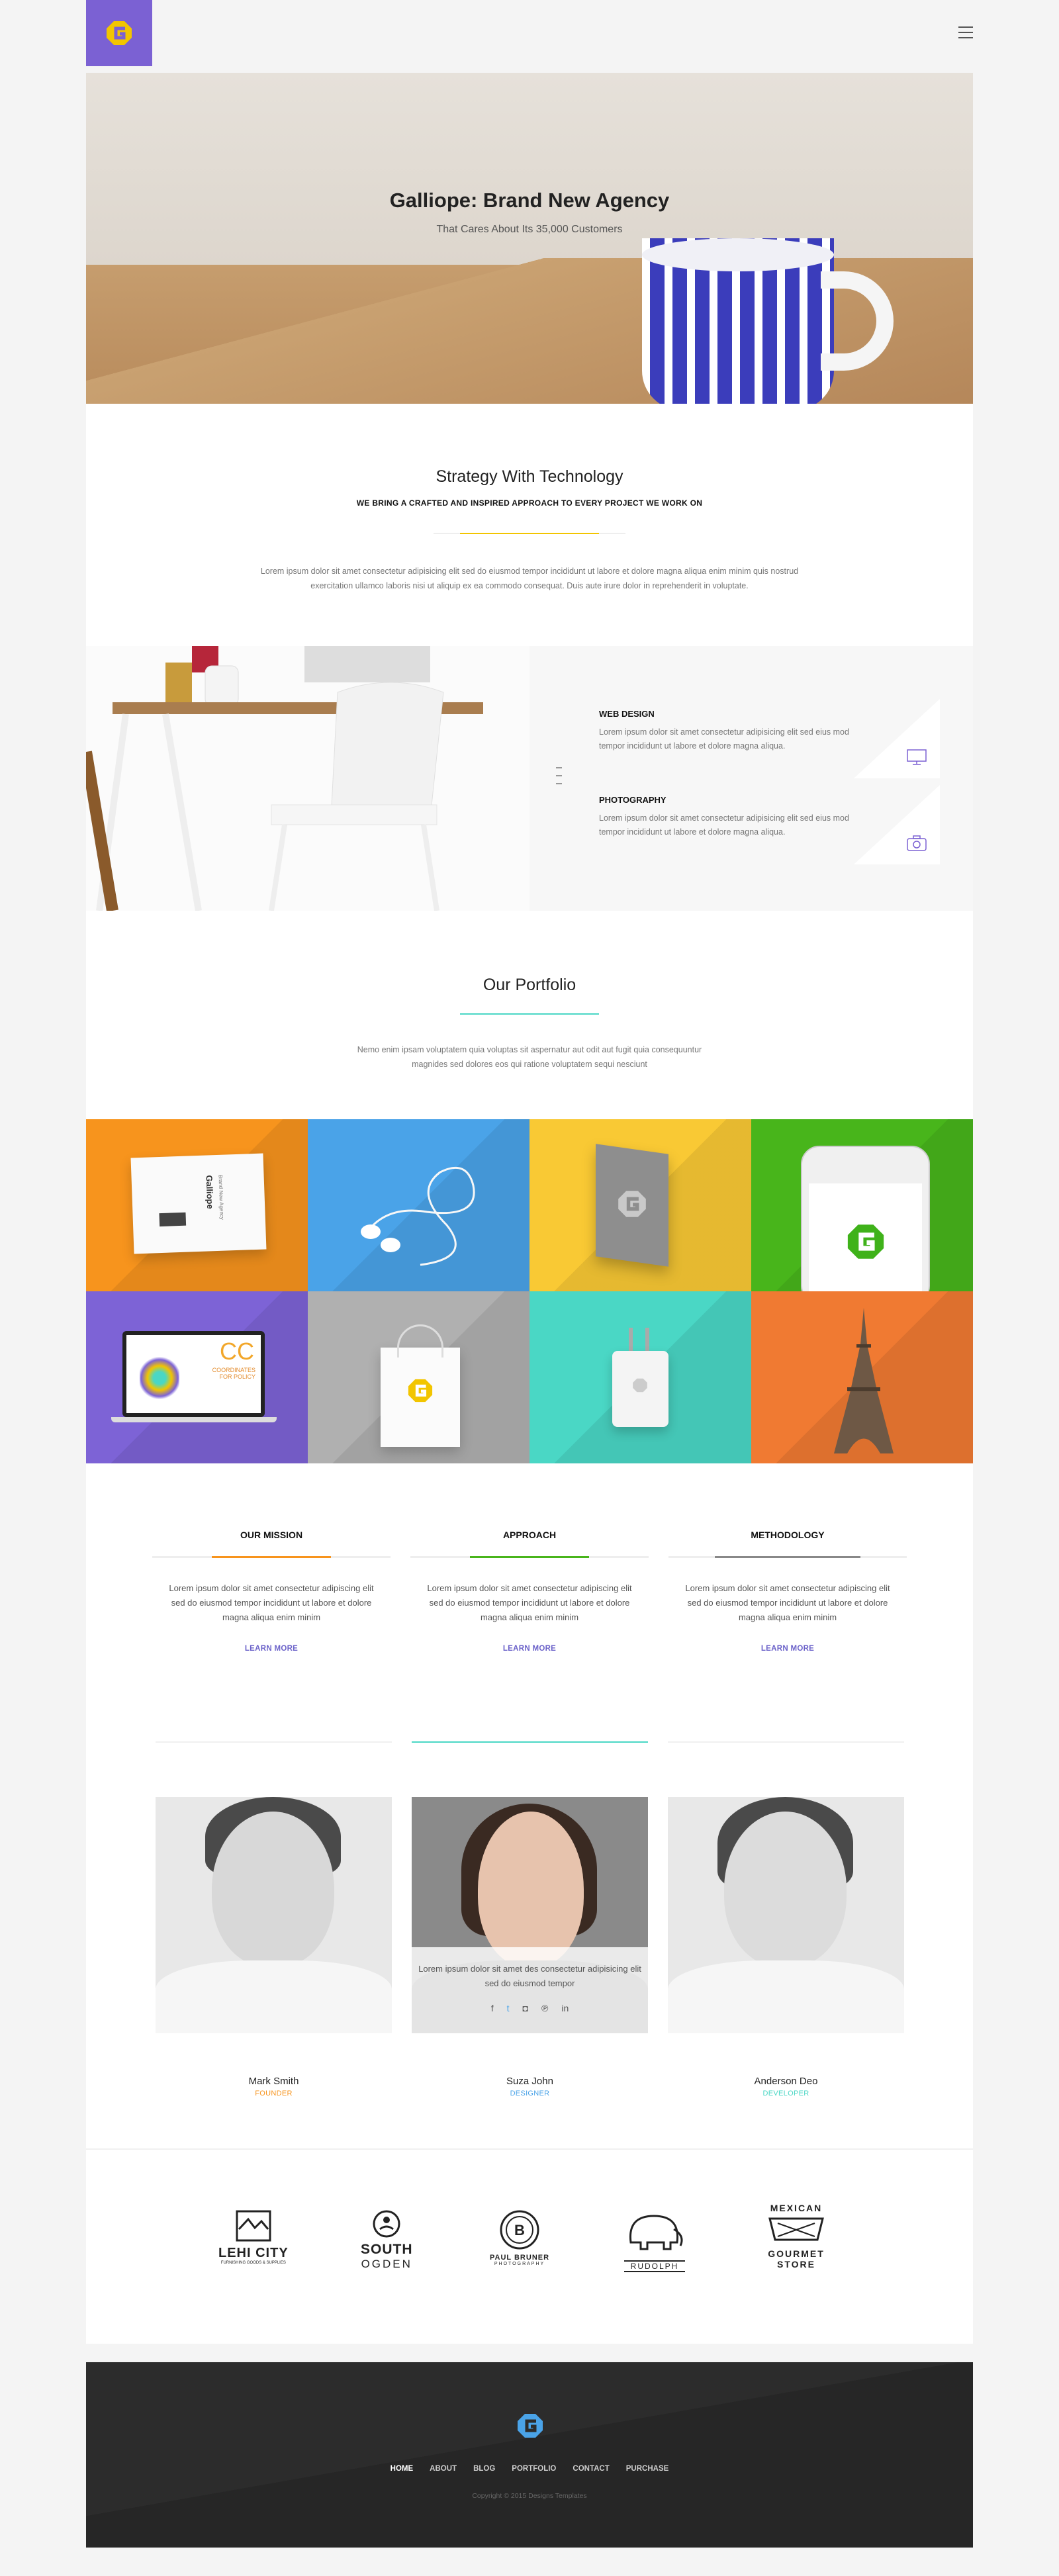 The height and width of the screenshot is (2576, 1059). I want to click on column-title: OUR MISSION, so click(271, 1535).